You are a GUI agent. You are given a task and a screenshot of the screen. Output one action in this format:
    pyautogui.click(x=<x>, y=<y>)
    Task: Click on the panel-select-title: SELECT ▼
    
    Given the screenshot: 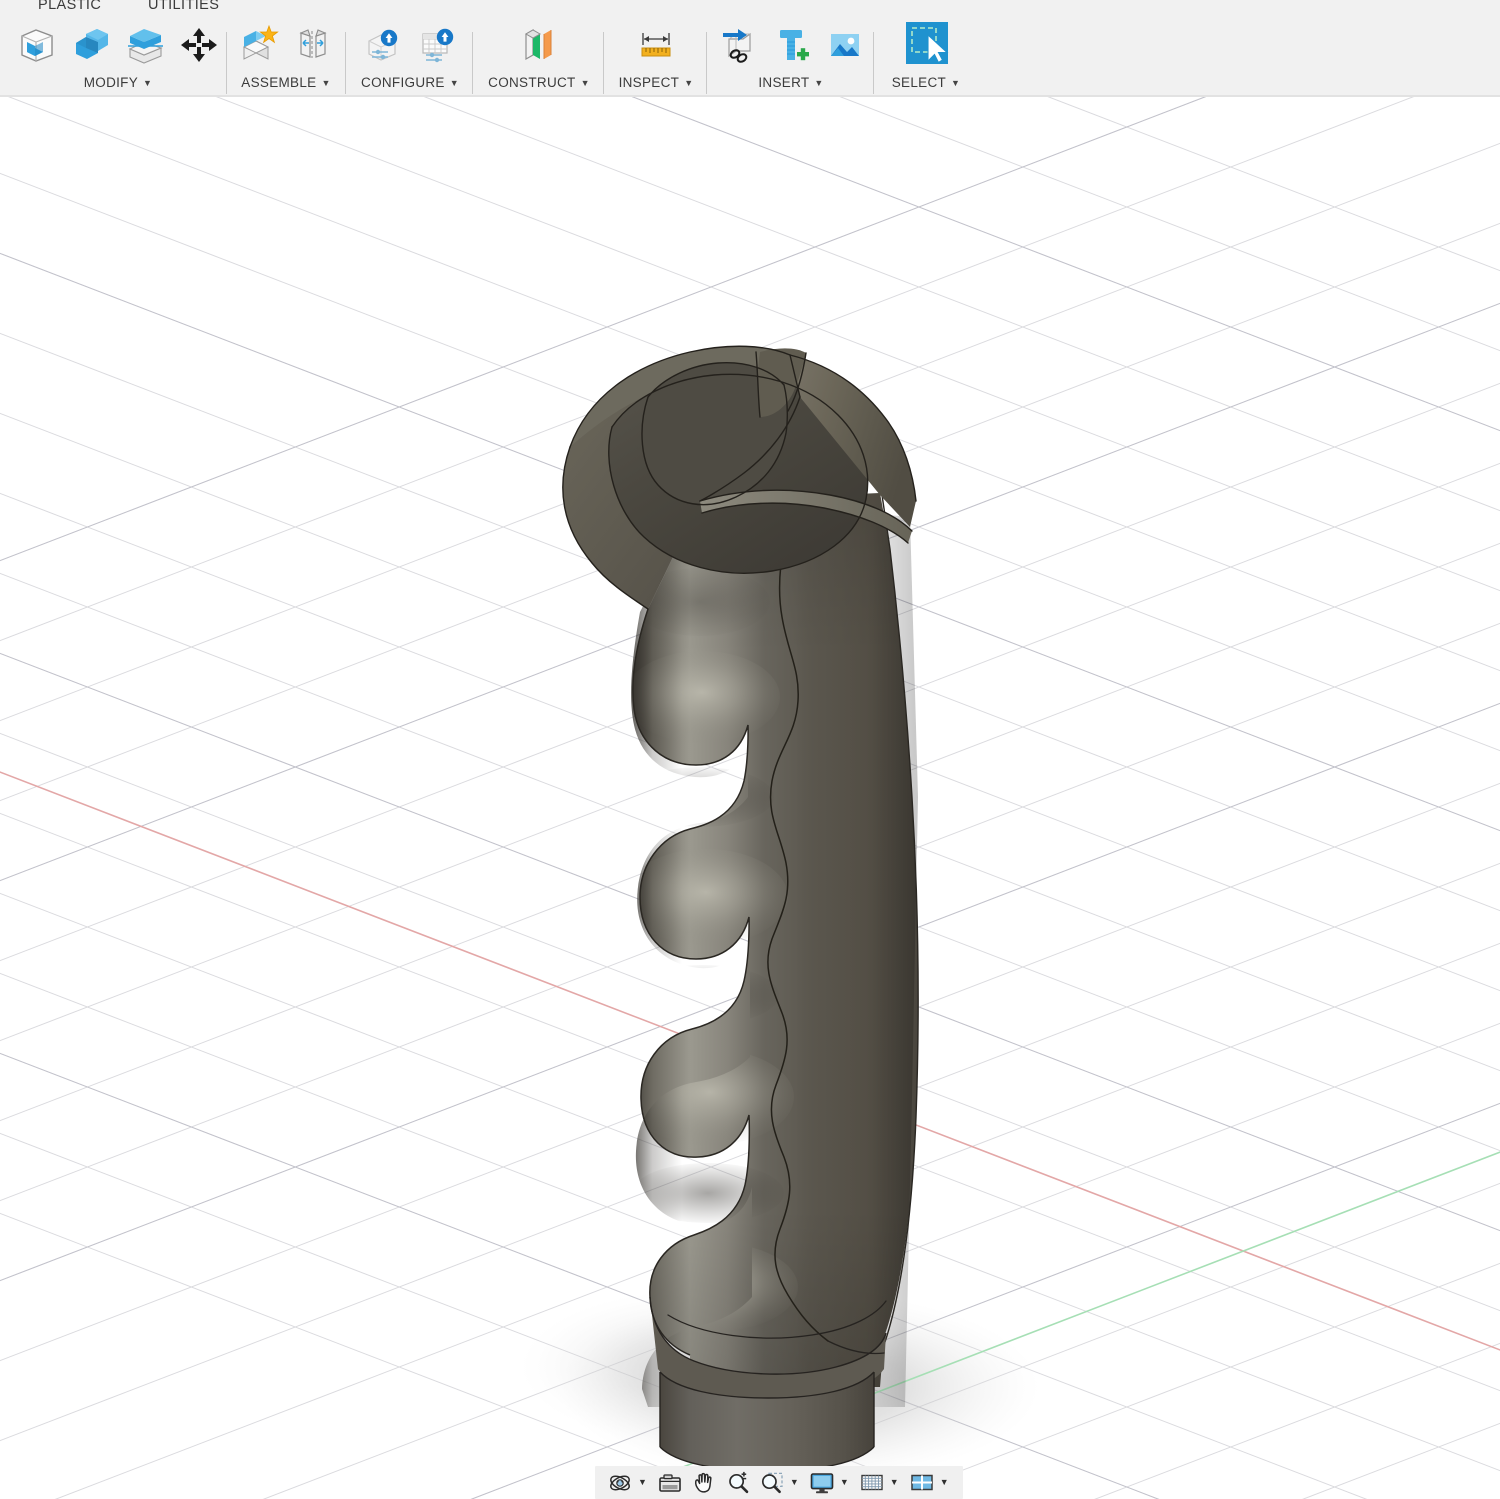 What is the action you would take?
    pyautogui.click(x=926, y=82)
    